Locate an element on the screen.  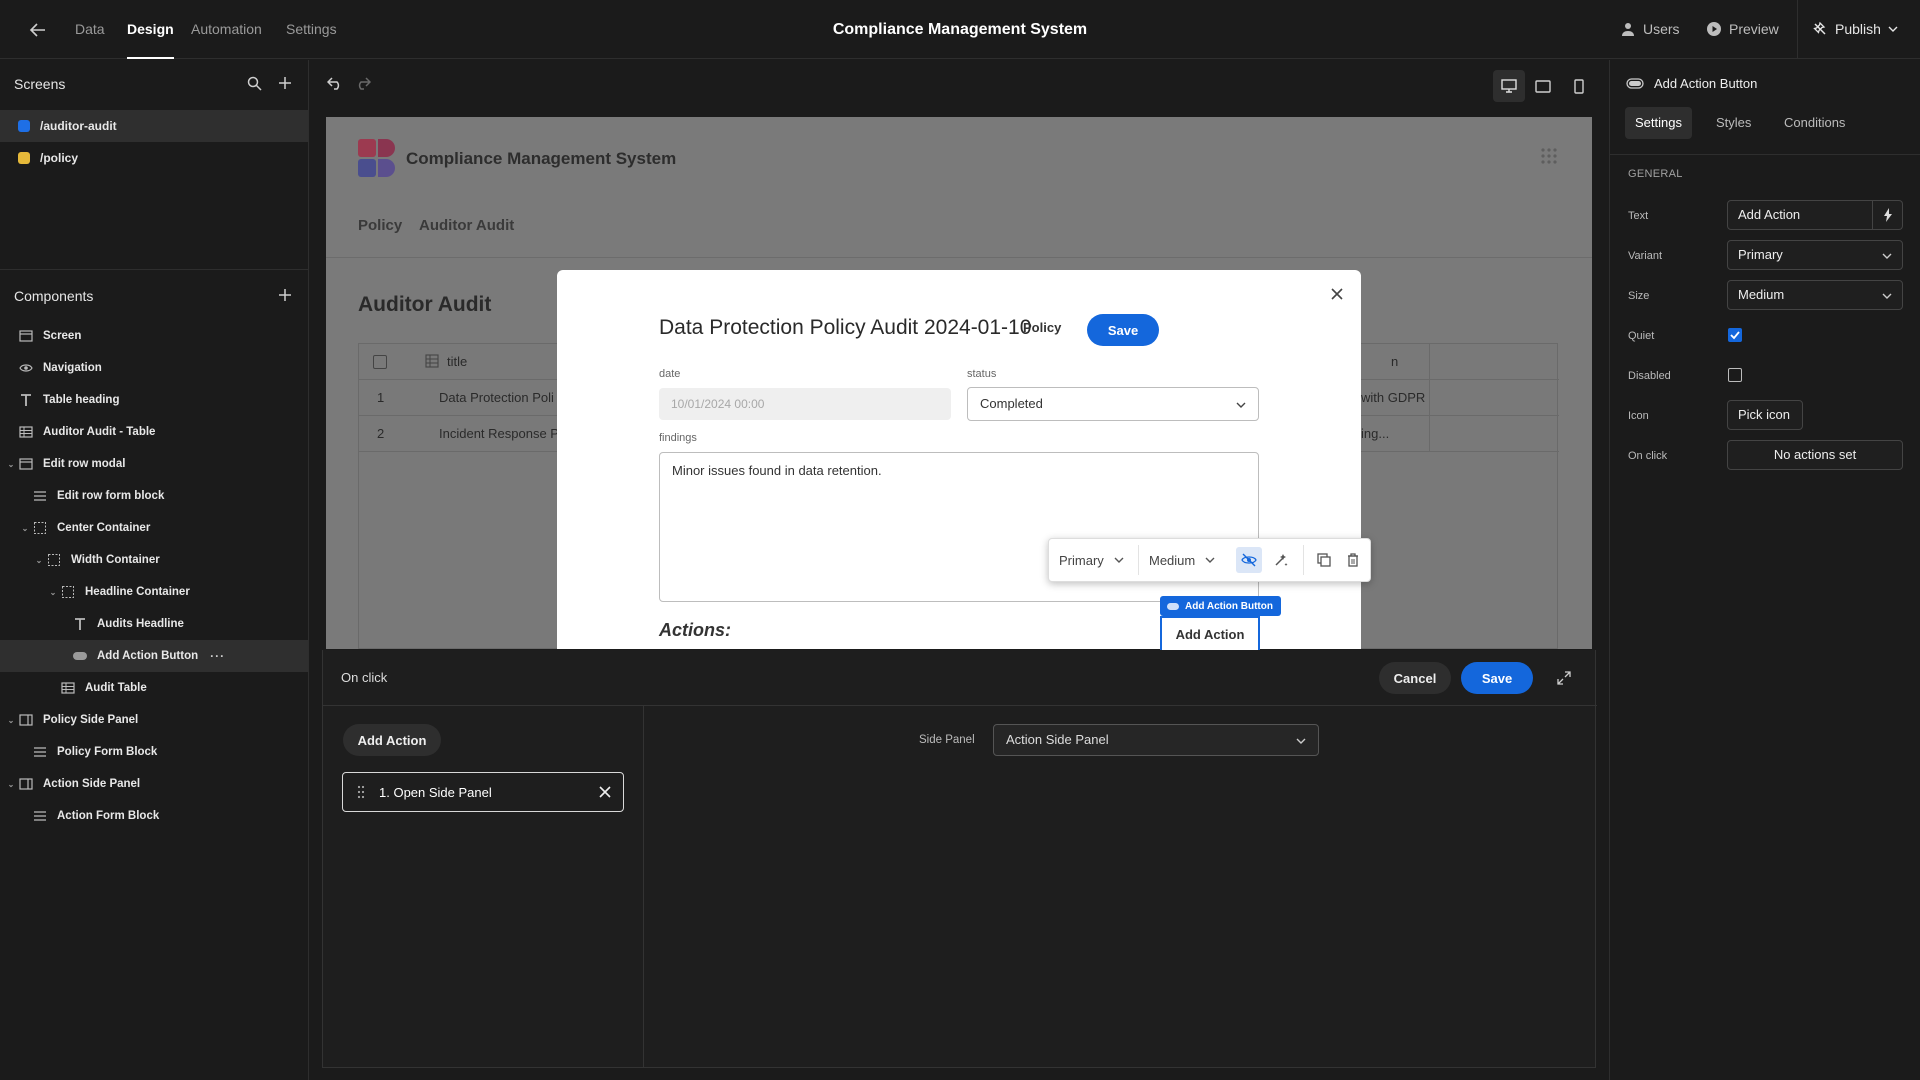
screen-item-auditor-audit: /auditor-audit is located at coordinates (154, 126).